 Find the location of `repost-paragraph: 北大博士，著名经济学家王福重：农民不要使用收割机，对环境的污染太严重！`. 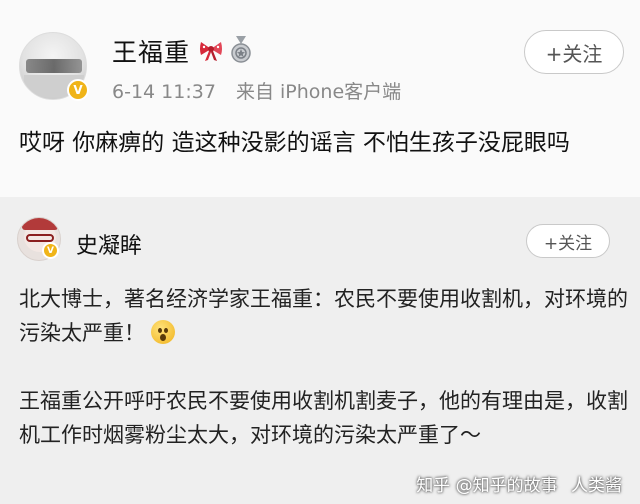

repost-paragraph: 北大博士，著名经济学家王福重：农民不要使用收割机，对环境的污染太严重！ is located at coordinates (324, 316).